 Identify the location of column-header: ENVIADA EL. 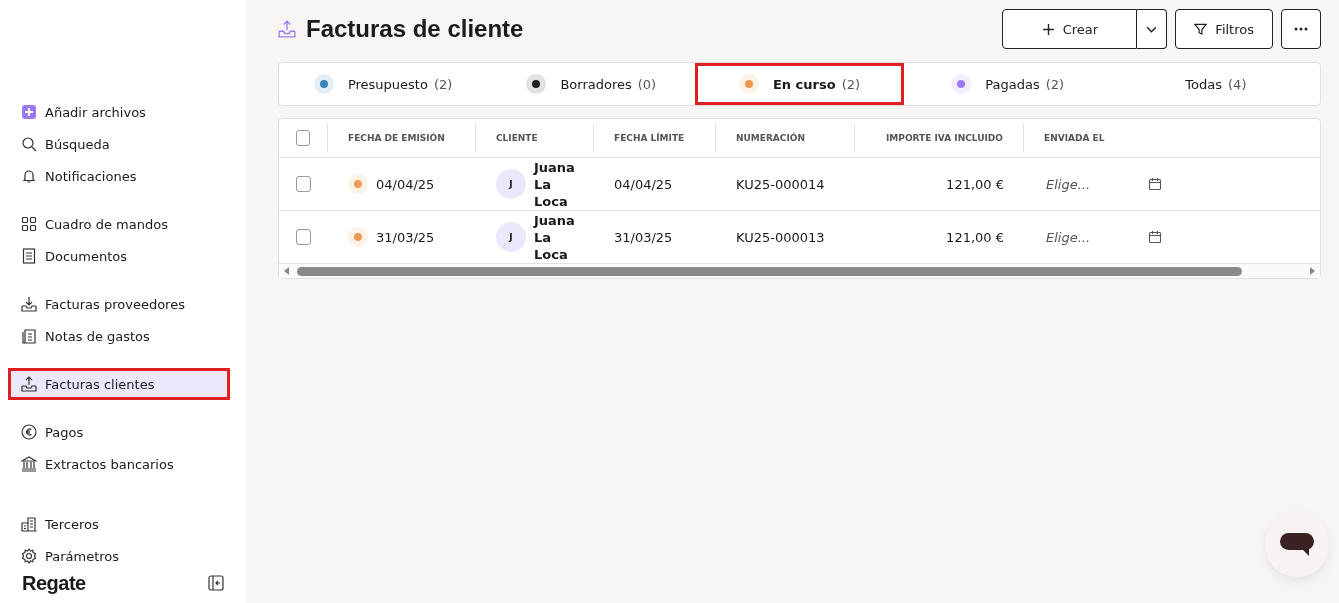
(1074, 138).